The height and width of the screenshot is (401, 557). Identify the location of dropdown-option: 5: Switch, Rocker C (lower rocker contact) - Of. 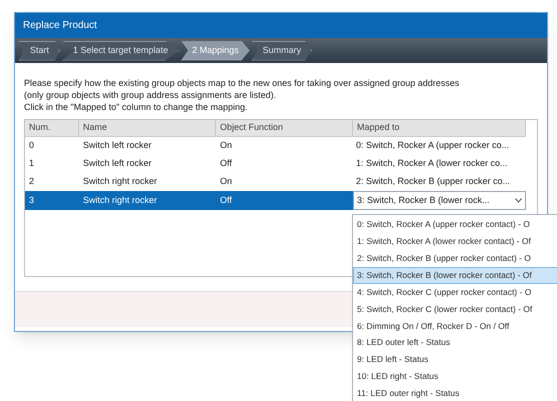
(455, 309).